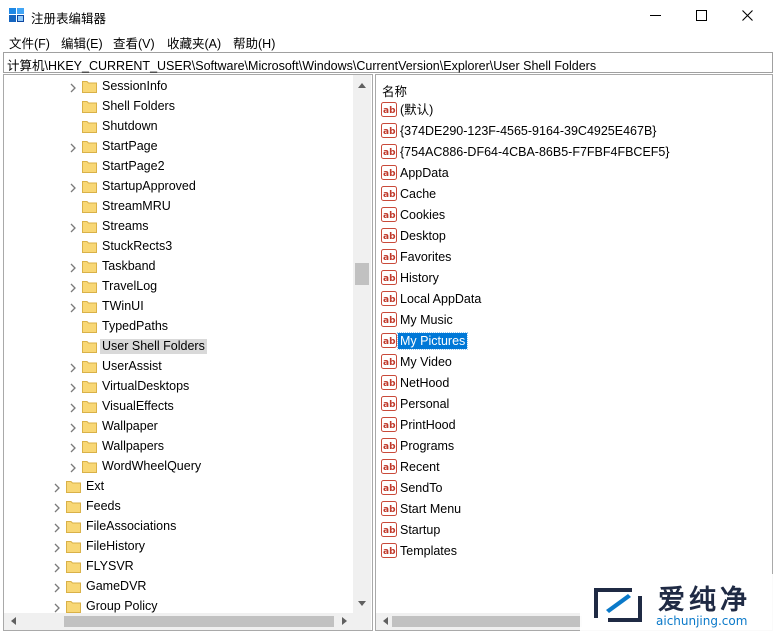 The height and width of the screenshot is (633, 777). What do you see at coordinates (571, 467) in the screenshot?
I see `value-row: ab Recent` at bounding box center [571, 467].